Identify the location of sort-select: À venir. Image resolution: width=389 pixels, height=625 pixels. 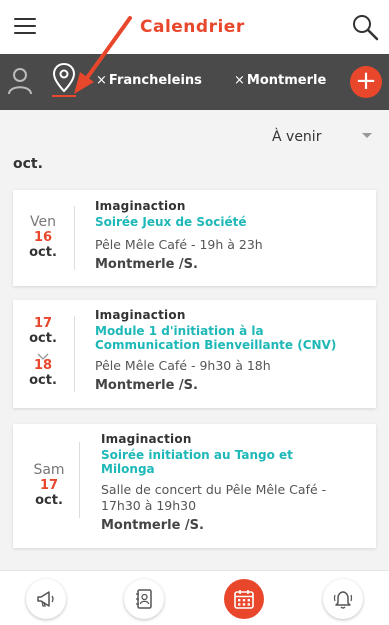
(324, 136).